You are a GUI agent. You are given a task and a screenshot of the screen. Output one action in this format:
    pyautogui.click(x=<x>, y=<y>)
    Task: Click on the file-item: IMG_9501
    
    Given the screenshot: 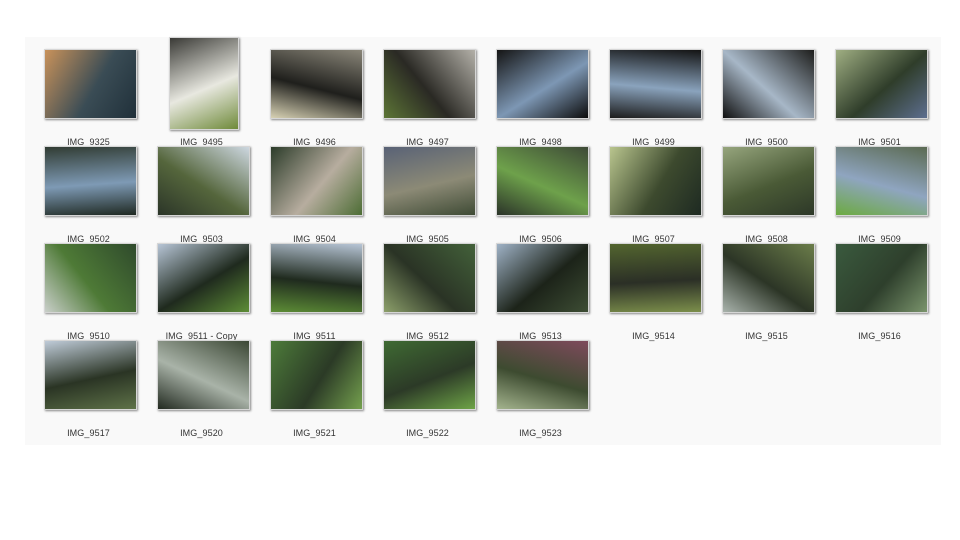 What is the action you would take?
    pyautogui.click(x=879, y=92)
    